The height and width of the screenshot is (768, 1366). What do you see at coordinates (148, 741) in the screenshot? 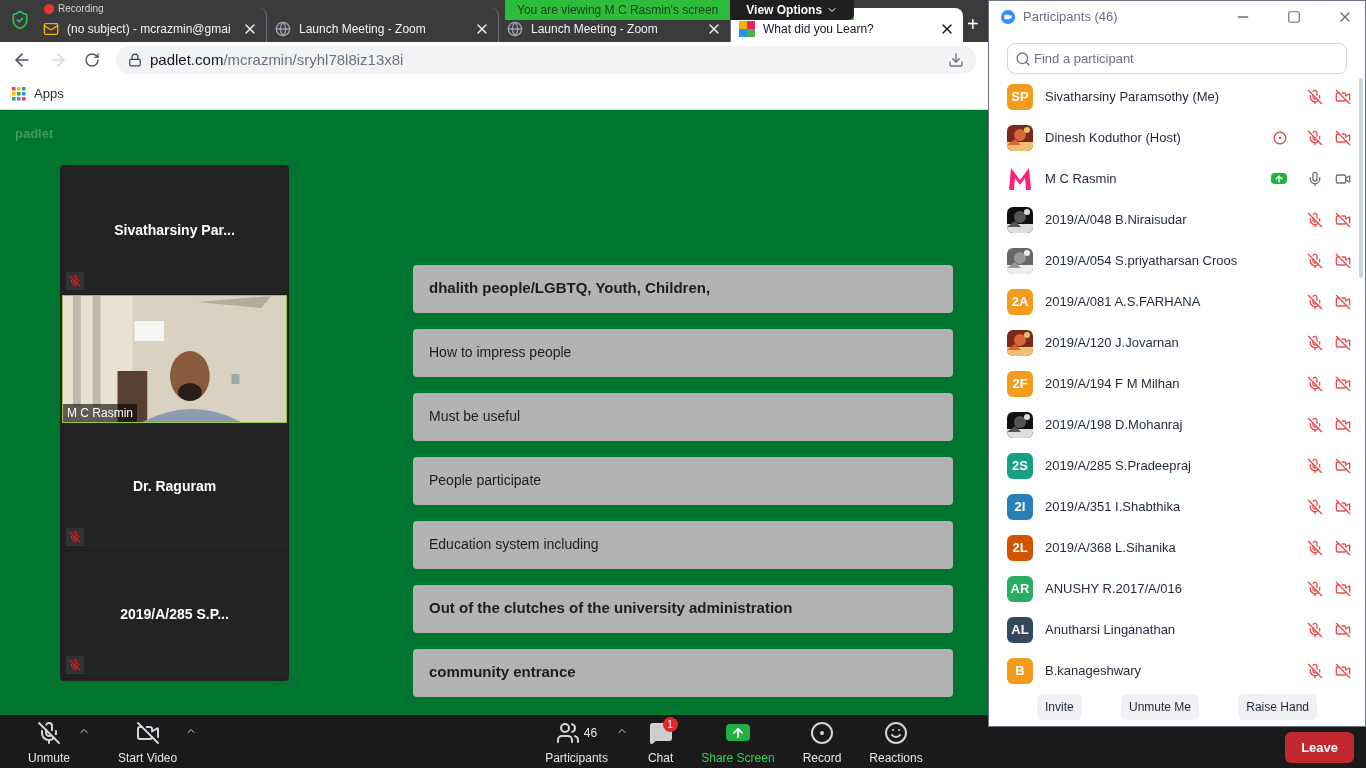
I see `toolbar-button: Start Video` at bounding box center [148, 741].